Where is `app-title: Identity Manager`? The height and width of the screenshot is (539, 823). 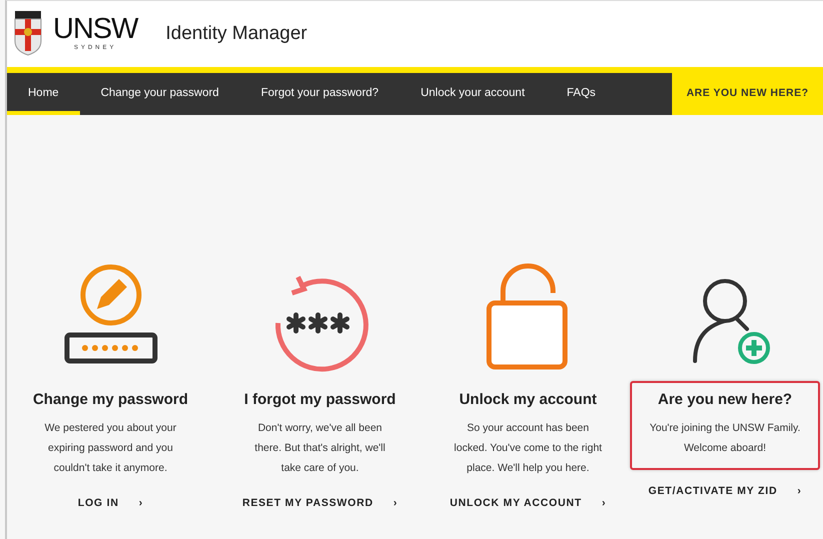 app-title: Identity Manager is located at coordinates (237, 34).